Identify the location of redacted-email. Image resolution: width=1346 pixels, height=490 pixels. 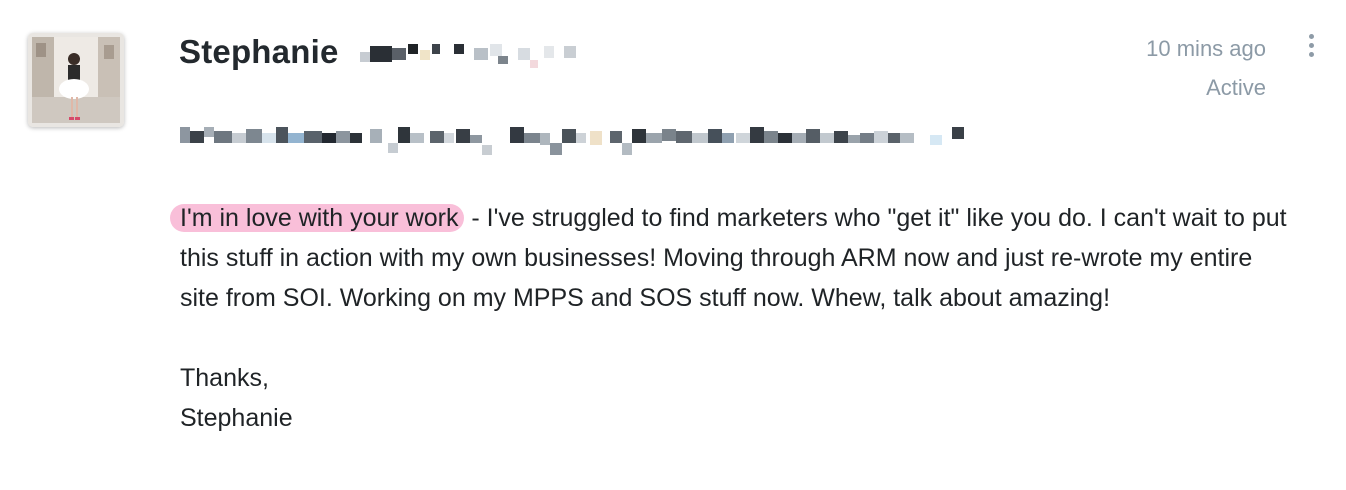
(468, 56).